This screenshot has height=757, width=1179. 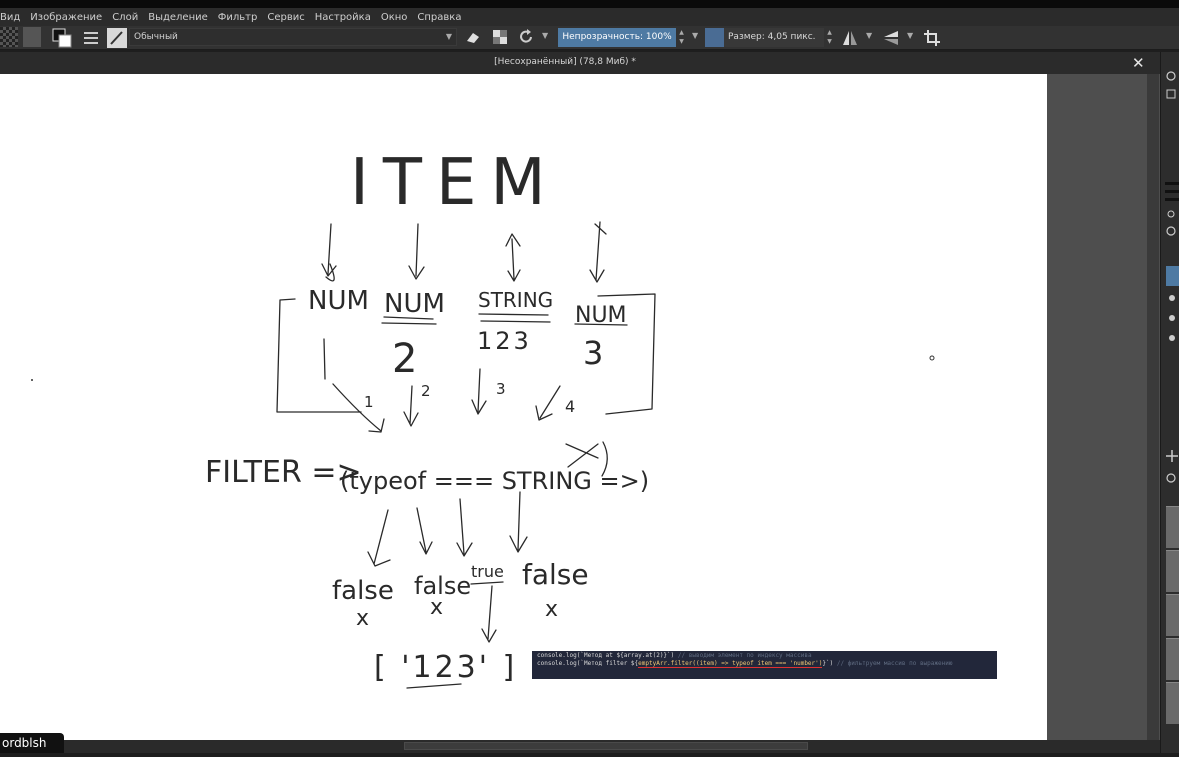 What do you see at coordinates (593, 353) in the screenshot?
I see `value-4: 3` at bounding box center [593, 353].